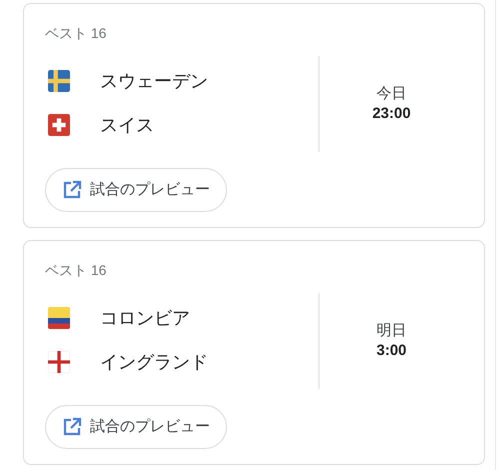  What do you see at coordinates (145, 318) in the screenshot?
I see `team-name: コロンビア` at bounding box center [145, 318].